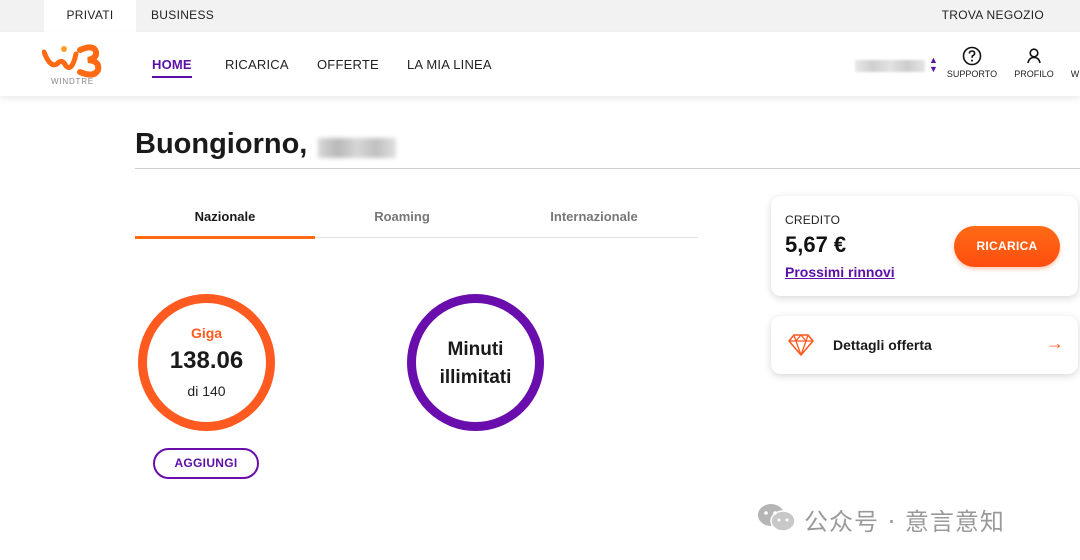 The image size is (1080, 560). What do you see at coordinates (777, 518) in the screenshot?
I see `wechat-logo-icon` at bounding box center [777, 518].